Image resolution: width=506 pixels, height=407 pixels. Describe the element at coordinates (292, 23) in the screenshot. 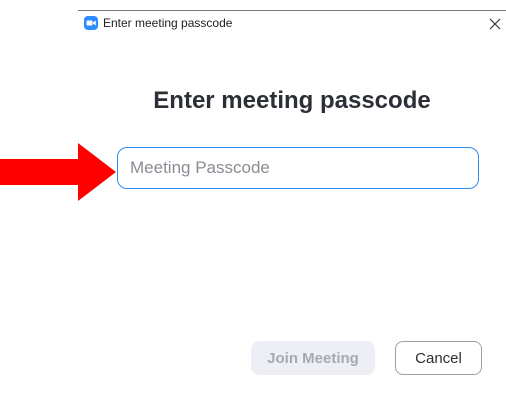

I see `title-bar: Enter meeting passcode` at that location.